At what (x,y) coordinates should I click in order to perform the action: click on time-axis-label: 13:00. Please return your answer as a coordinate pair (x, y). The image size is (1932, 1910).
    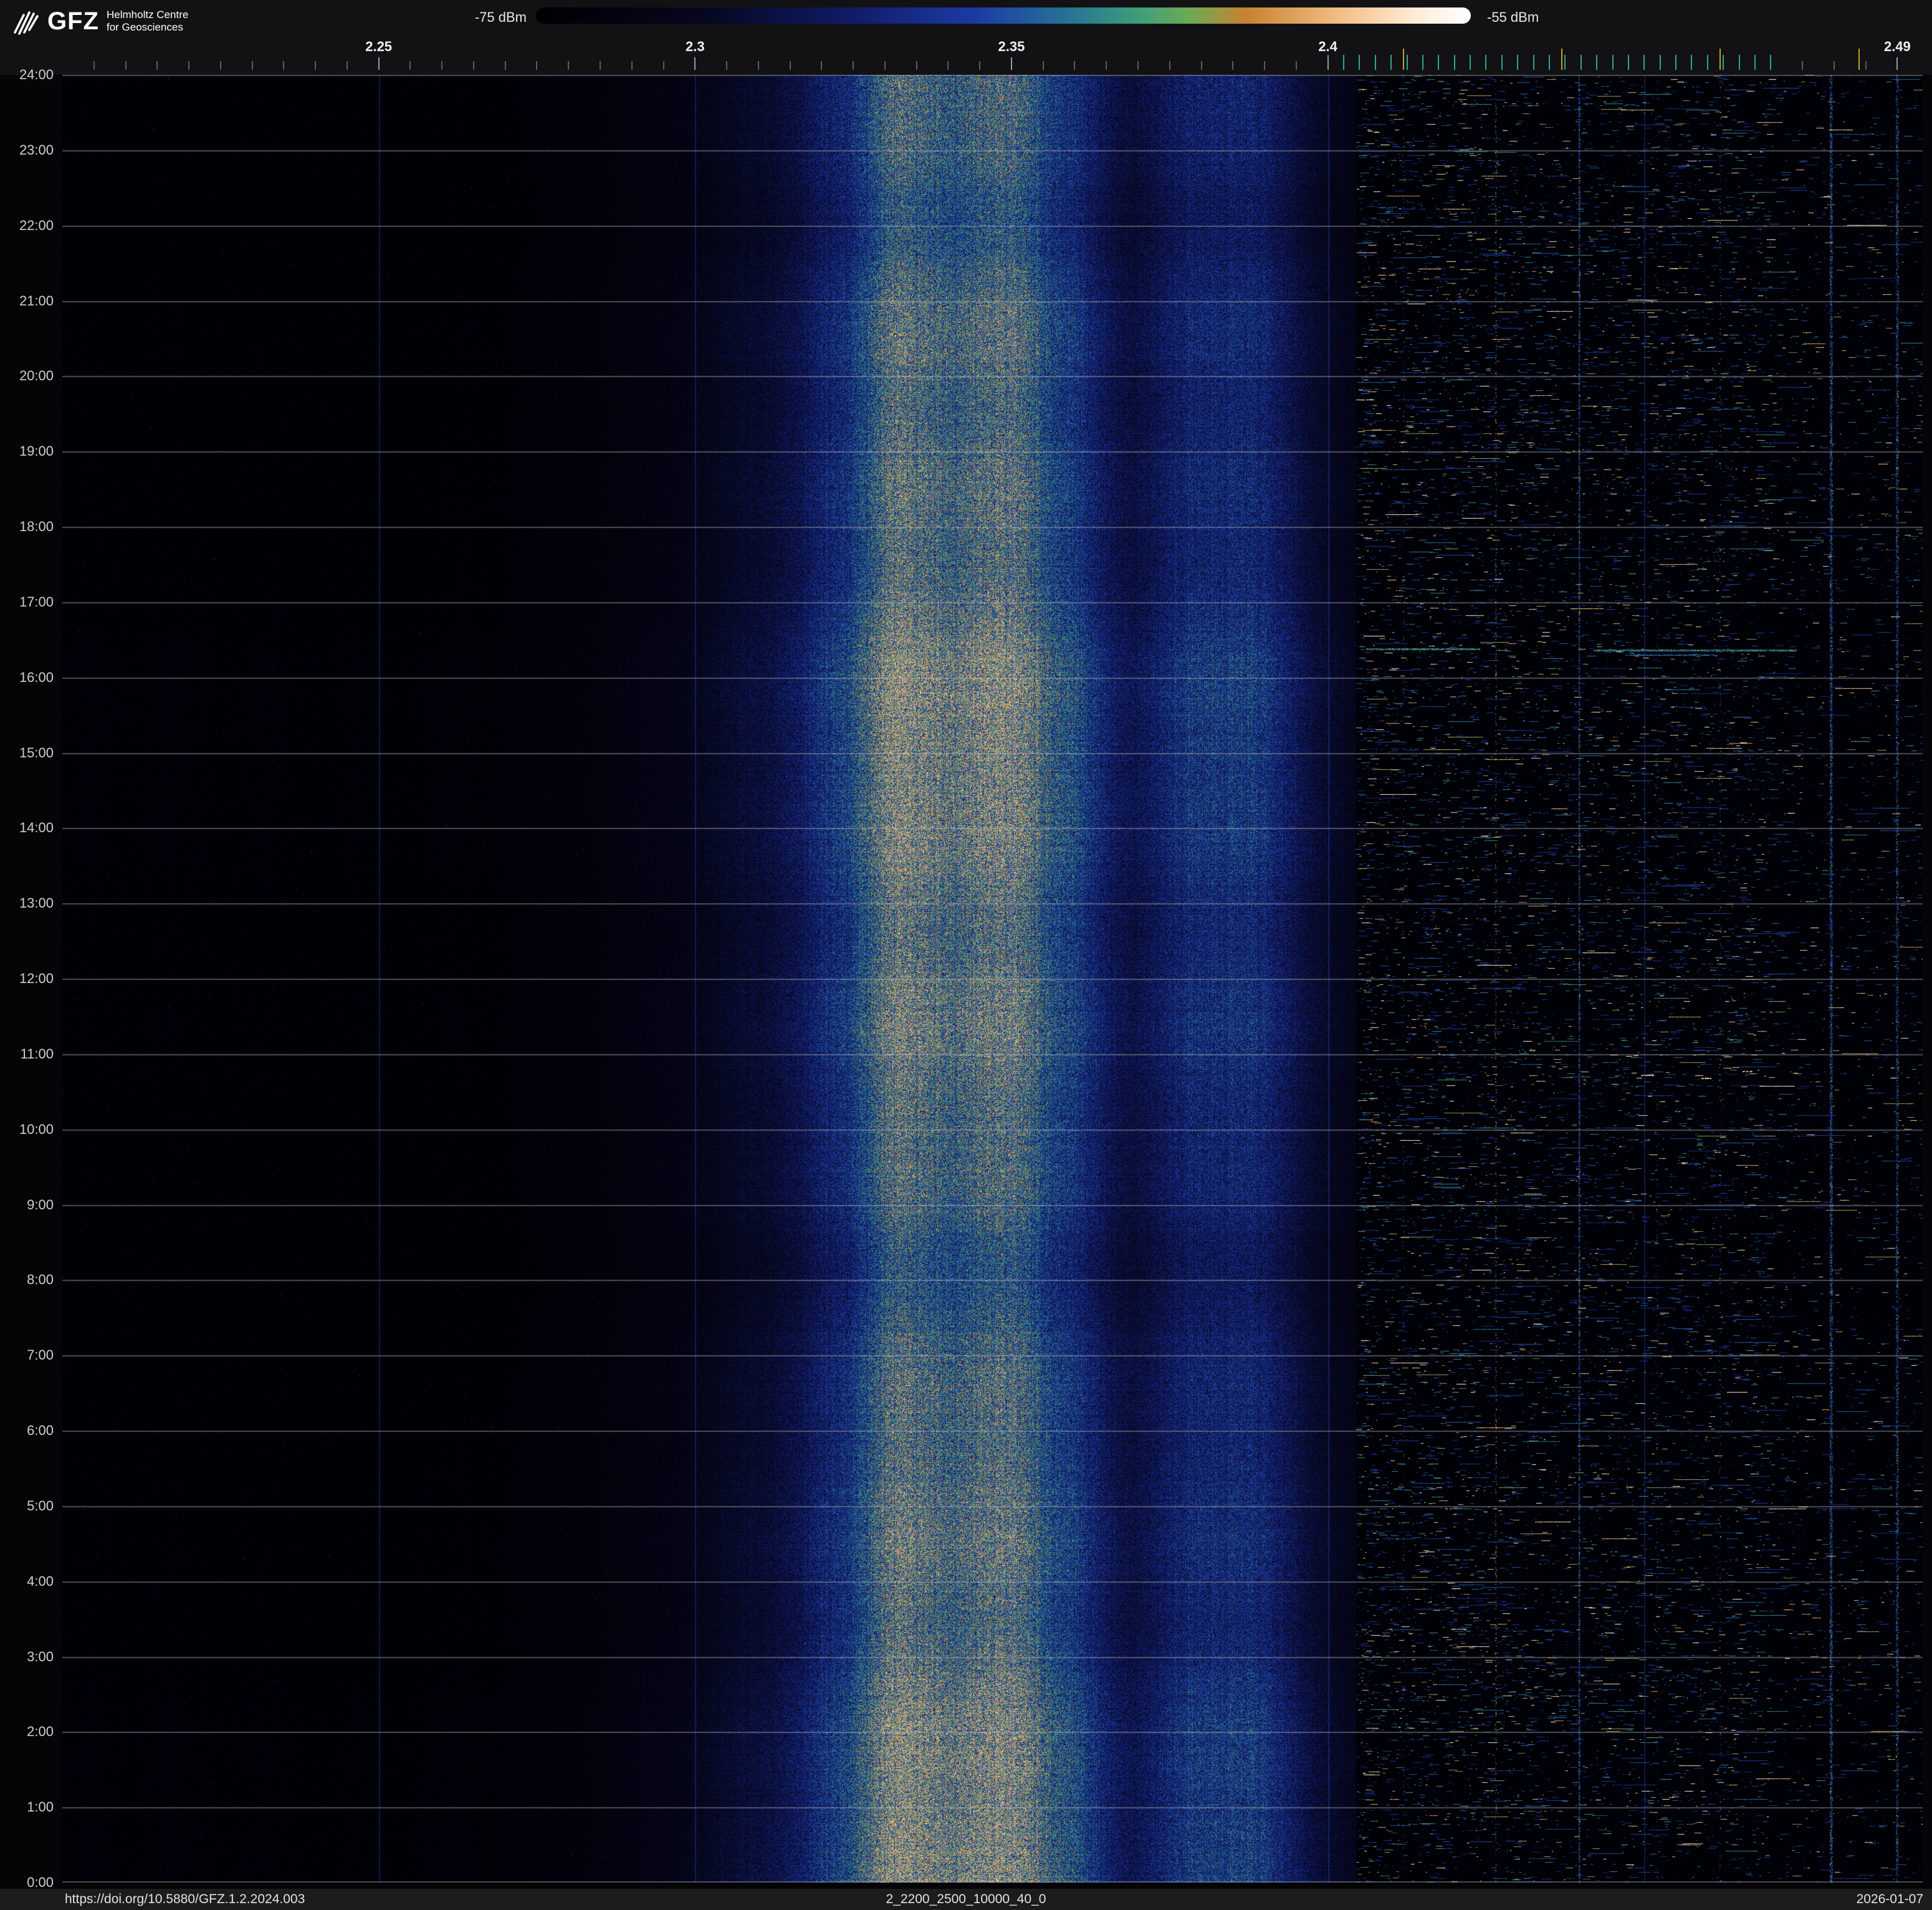
    Looking at the image, I should click on (36, 903).